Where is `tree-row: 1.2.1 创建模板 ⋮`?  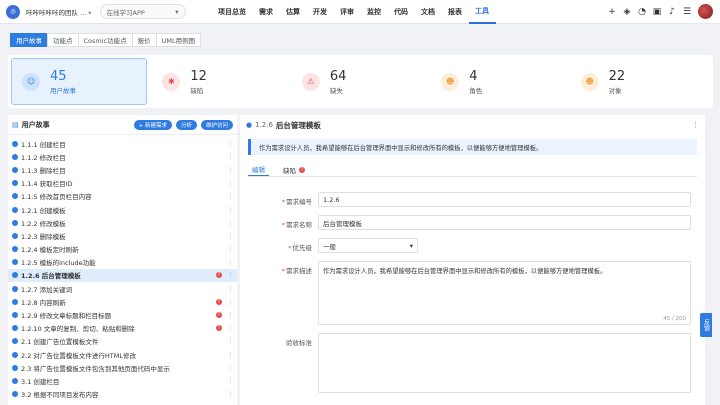 tree-row: 1.2.1 创建模板 ⋮ is located at coordinates (122, 209).